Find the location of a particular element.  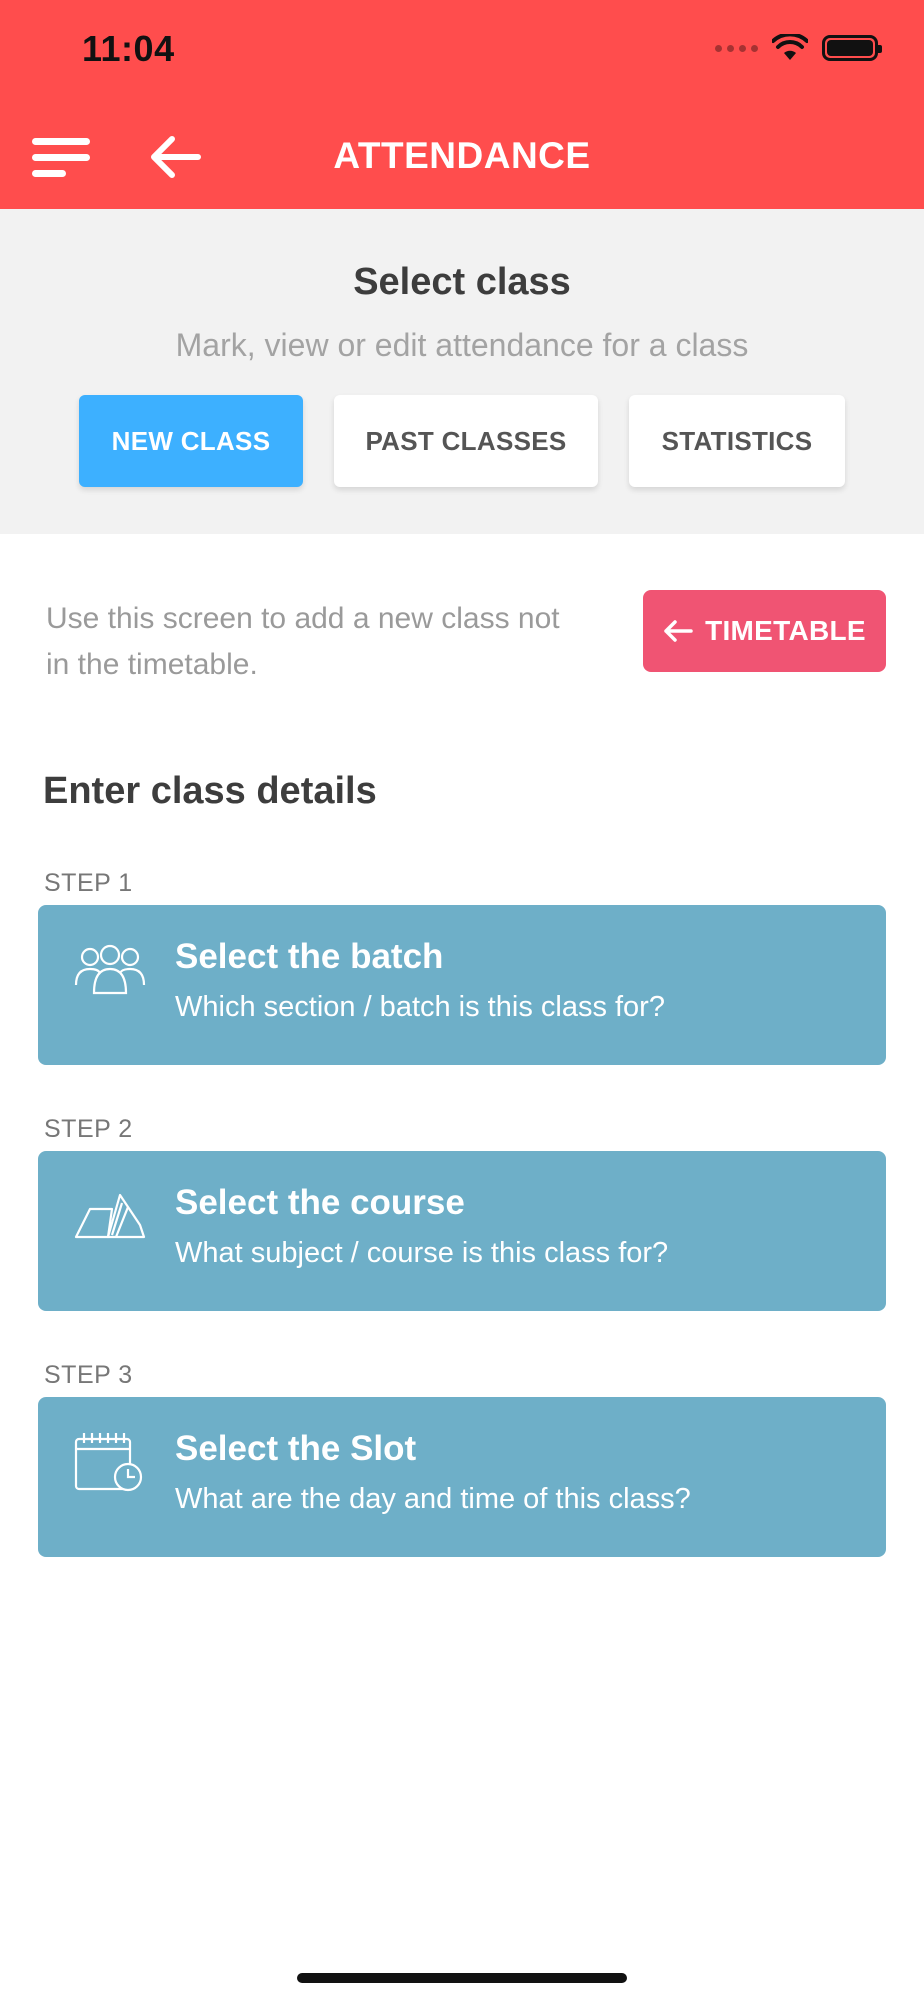

group-people-icon is located at coordinates (110, 969).